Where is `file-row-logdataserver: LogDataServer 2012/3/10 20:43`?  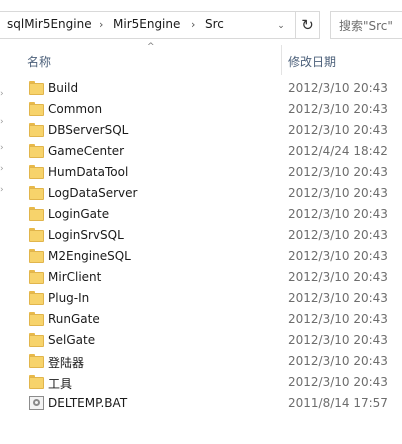
file-row-logdataserver: LogDataServer 2012/3/10 20:43 is located at coordinates (201, 193).